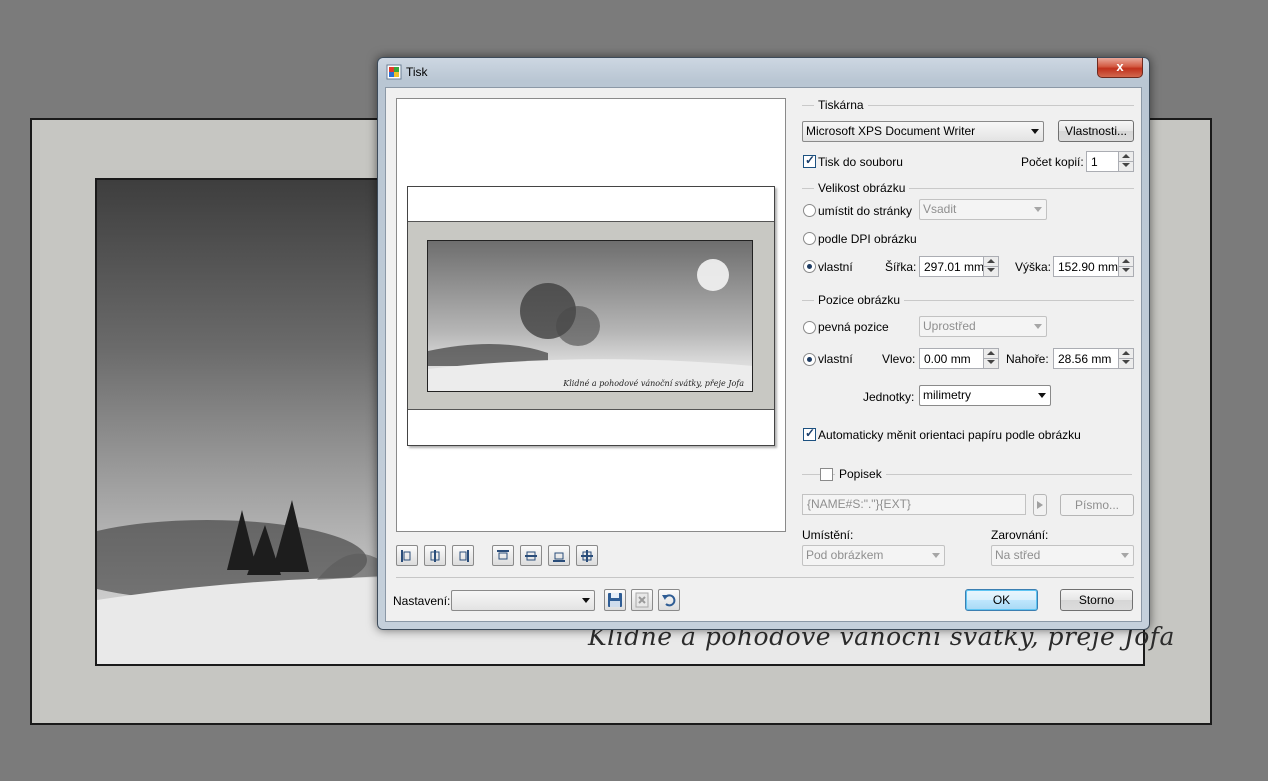 The width and height of the screenshot is (1268, 781). I want to click on fit-mode-select: Vsadit, so click(983, 209).